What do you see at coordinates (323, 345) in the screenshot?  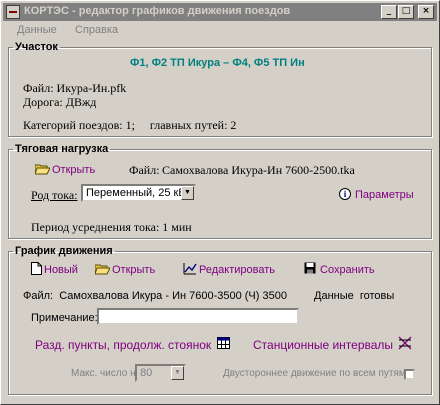 I see `intervals-link: Станционные интервалы` at bounding box center [323, 345].